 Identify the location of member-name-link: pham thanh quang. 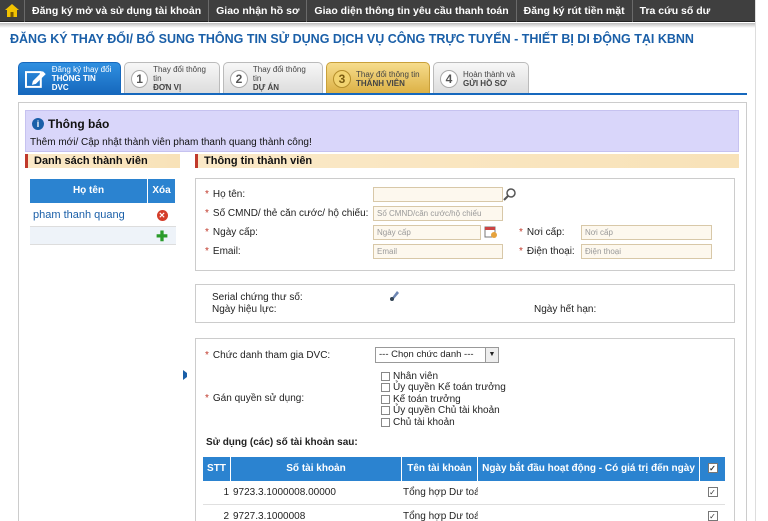
(89, 214).